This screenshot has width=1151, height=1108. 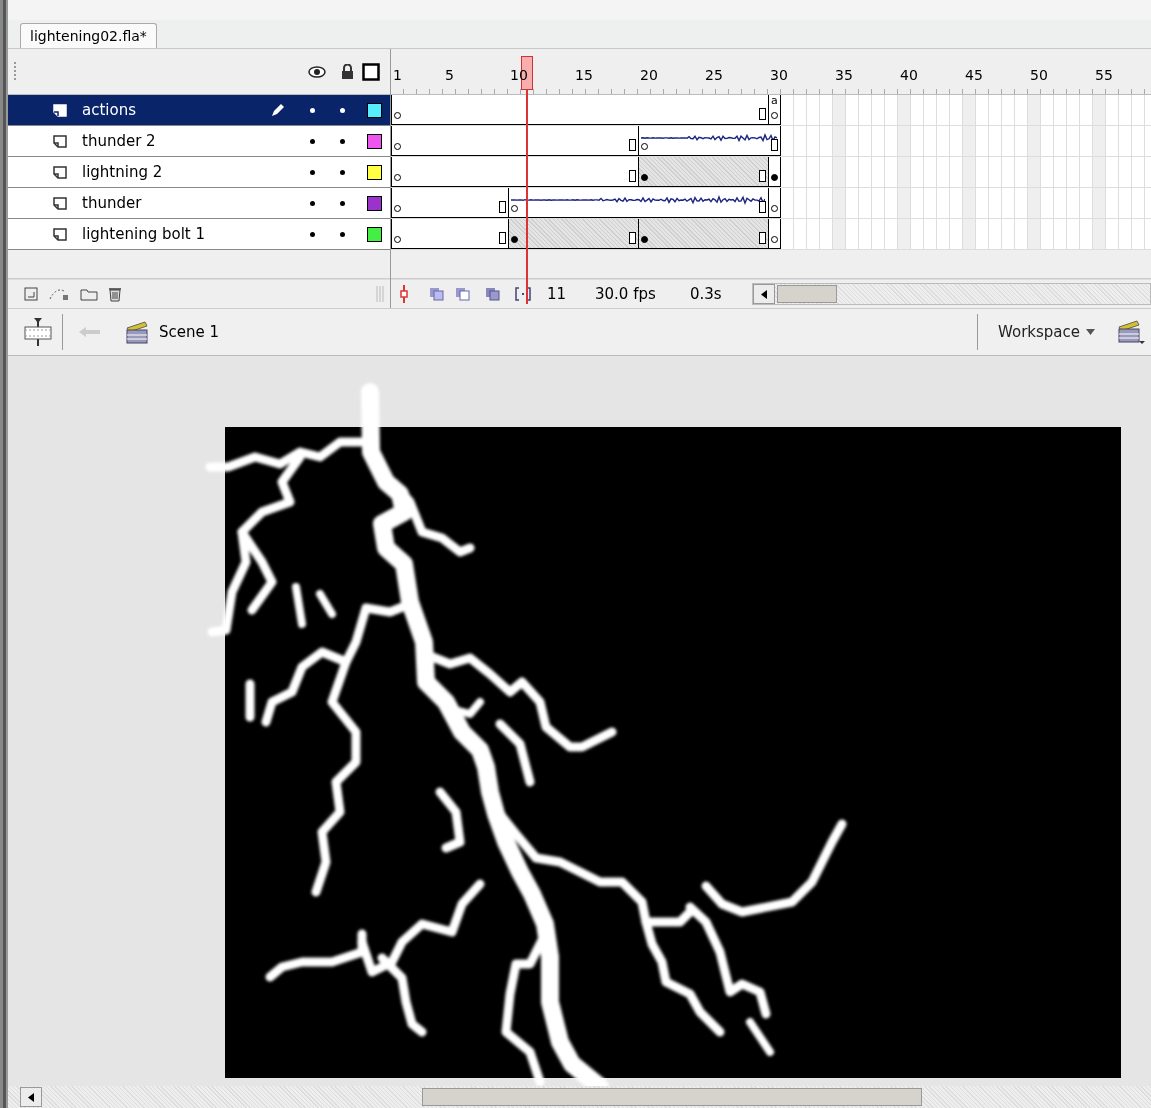 What do you see at coordinates (437, 294) in the screenshot?
I see `onion-skin-icon` at bounding box center [437, 294].